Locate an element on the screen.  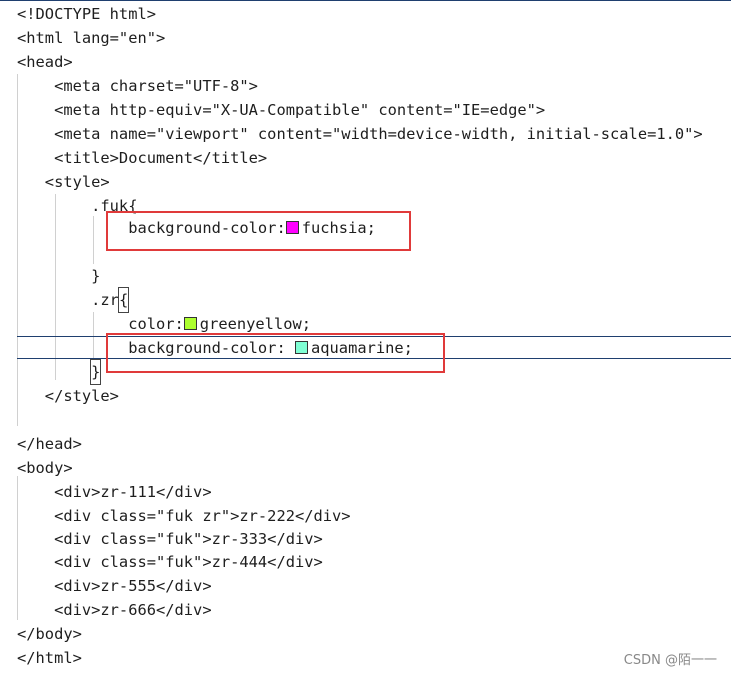
code-line: <div>zr-555</div> is located at coordinates (114, 586).